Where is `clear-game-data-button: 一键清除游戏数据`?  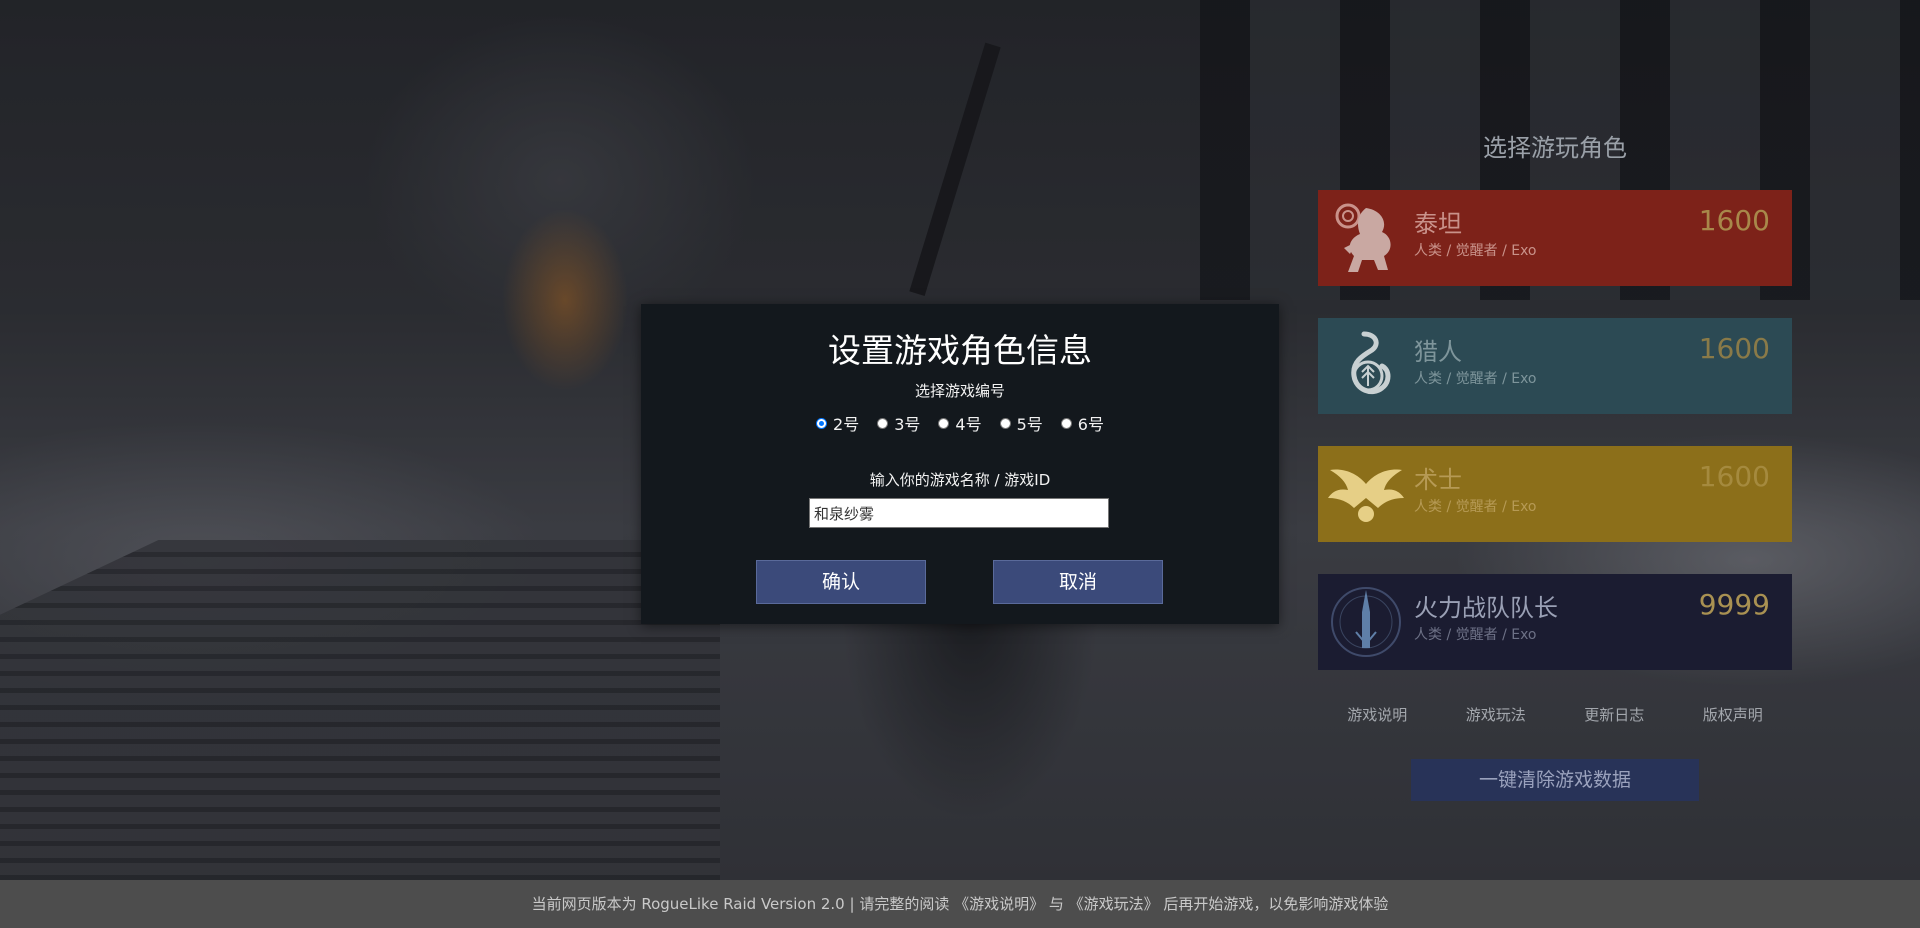
clear-game-data-button: 一键清除游戏数据 is located at coordinates (1555, 780).